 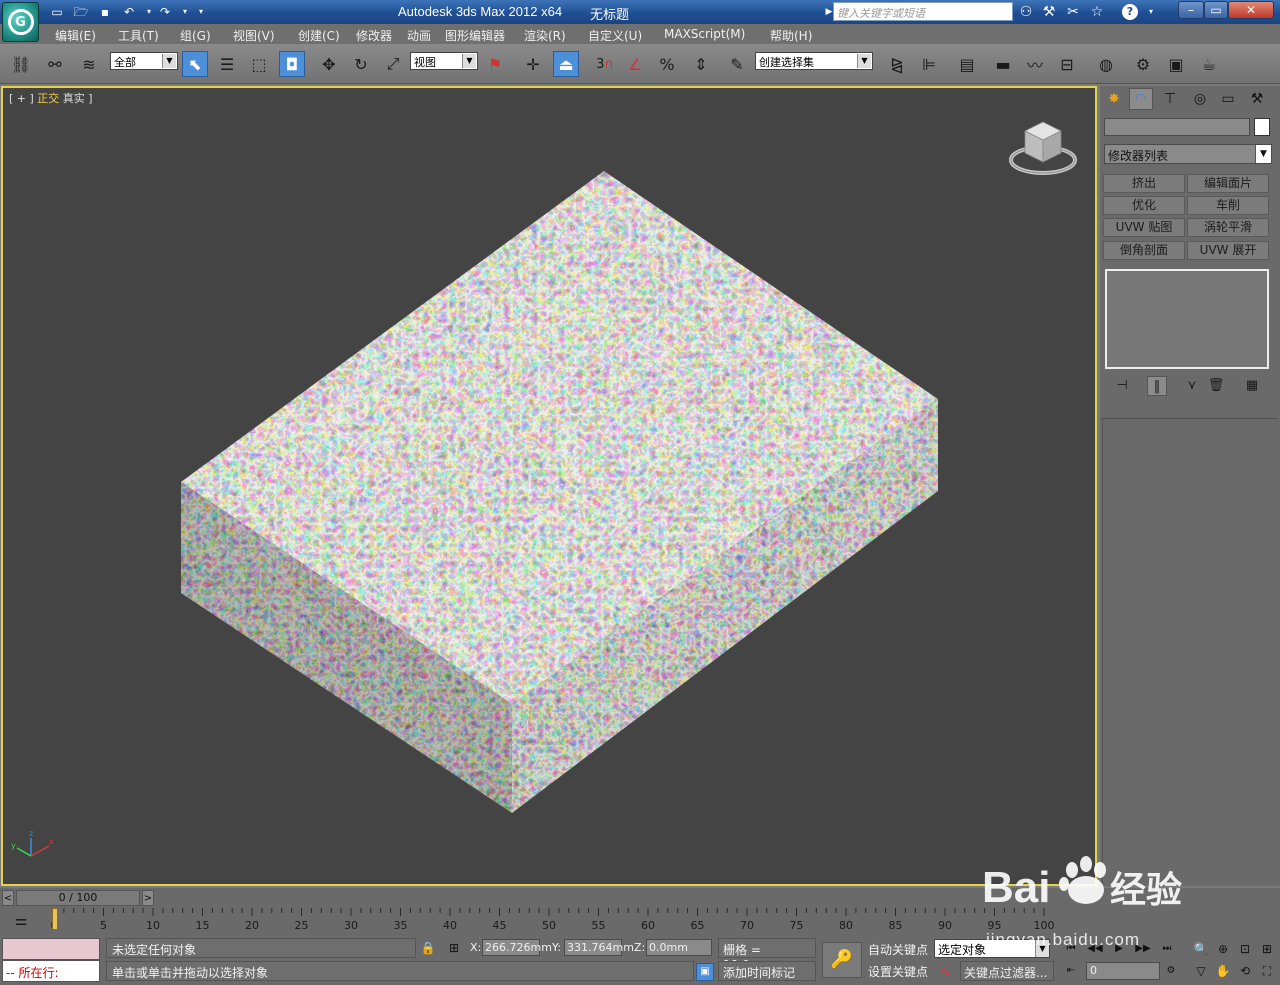 What do you see at coordinates (967, 64) in the screenshot?
I see `layer-manager-icon: ▤` at bounding box center [967, 64].